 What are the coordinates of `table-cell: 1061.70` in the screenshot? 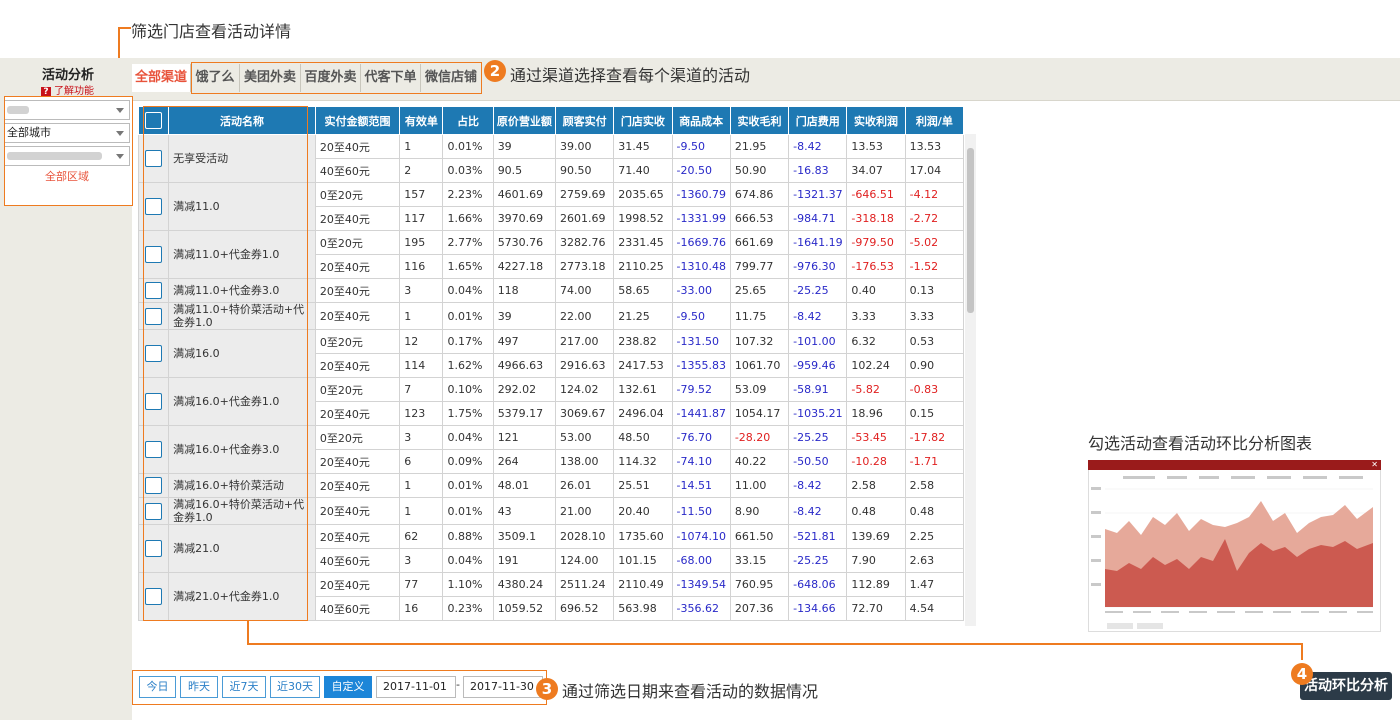 It's located at (759, 365).